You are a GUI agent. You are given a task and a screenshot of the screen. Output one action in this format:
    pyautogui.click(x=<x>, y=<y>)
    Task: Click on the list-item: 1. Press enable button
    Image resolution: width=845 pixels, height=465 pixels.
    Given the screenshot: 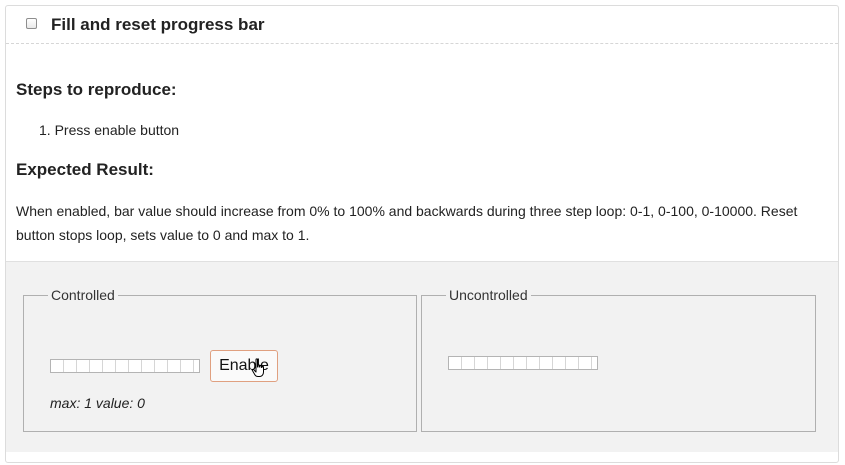 What is the action you would take?
    pyautogui.click(x=109, y=130)
    